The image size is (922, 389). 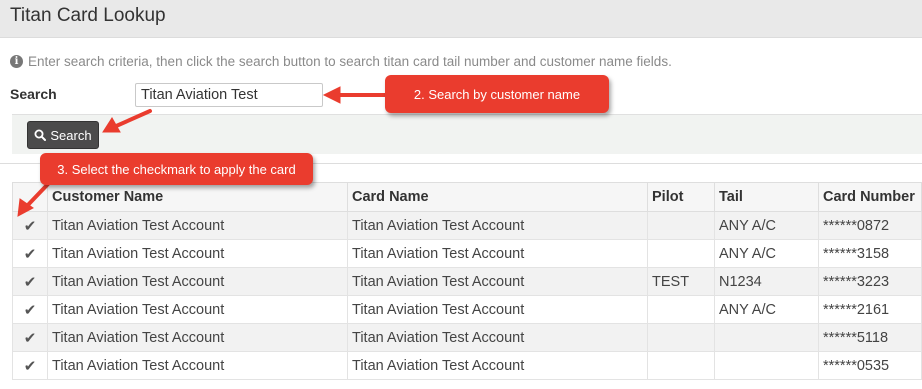 What do you see at coordinates (132, 119) in the screenshot?
I see `arrow-to-search-button` at bounding box center [132, 119].